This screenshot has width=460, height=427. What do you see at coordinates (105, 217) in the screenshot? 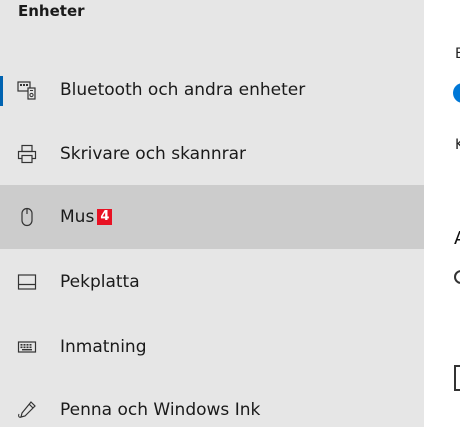
I see `count-badge: 4` at bounding box center [105, 217].